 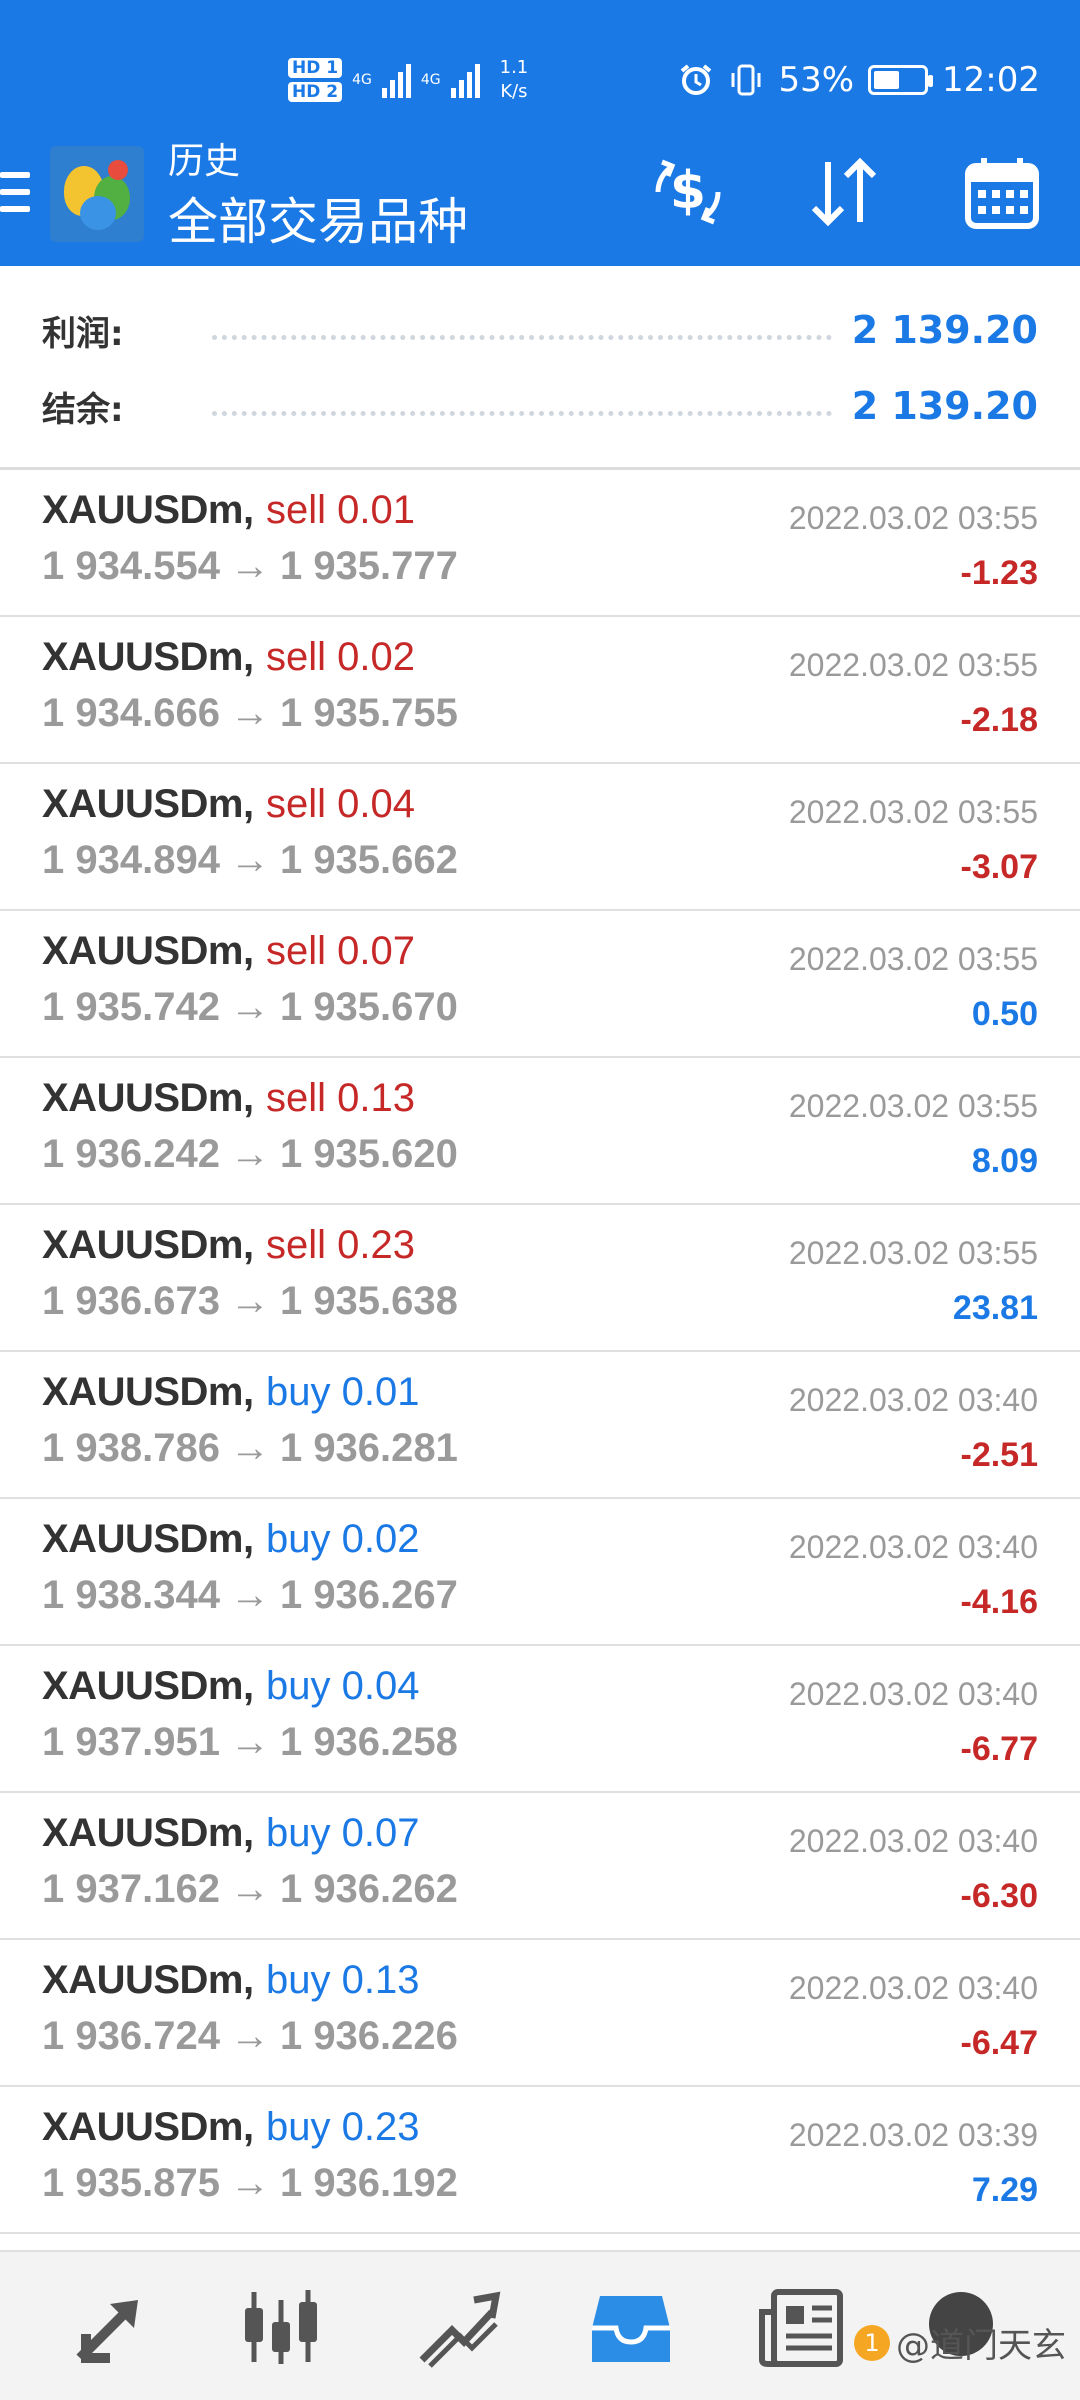 What do you see at coordinates (999, 2043) in the screenshot?
I see `trade-profit: -6.47` at bounding box center [999, 2043].